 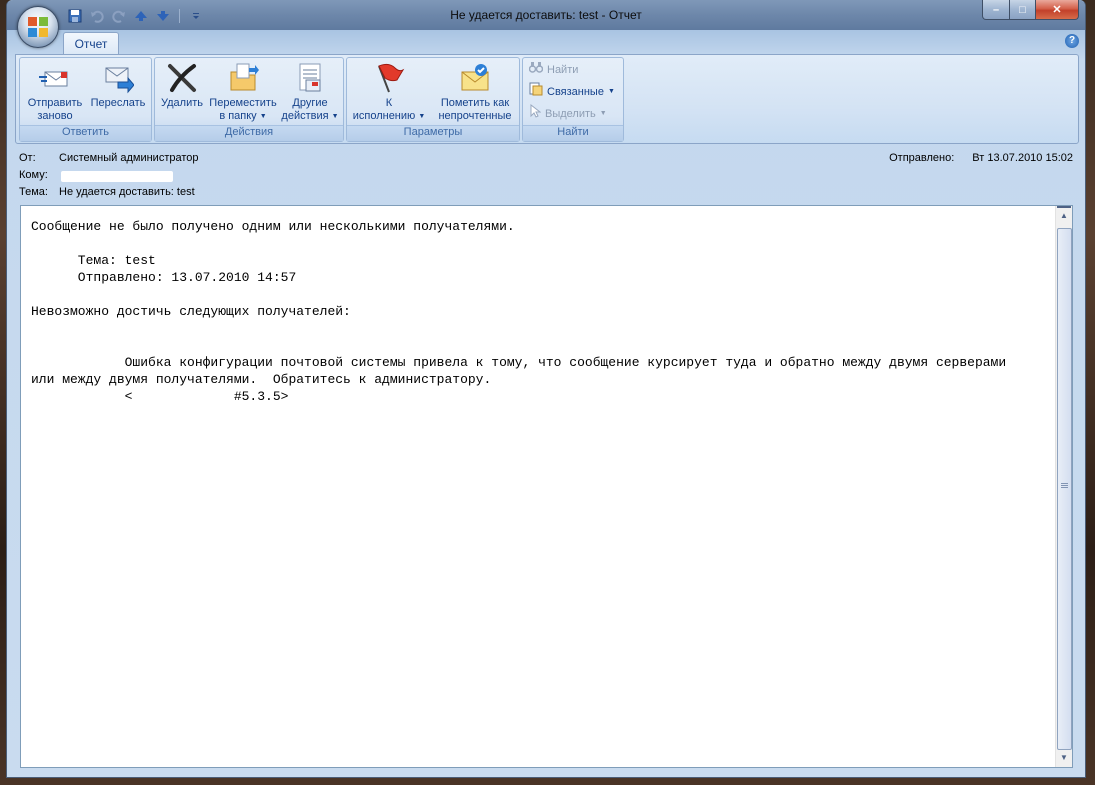 What do you see at coordinates (243, 78) in the screenshot?
I see `move-to-folder-icon` at bounding box center [243, 78].